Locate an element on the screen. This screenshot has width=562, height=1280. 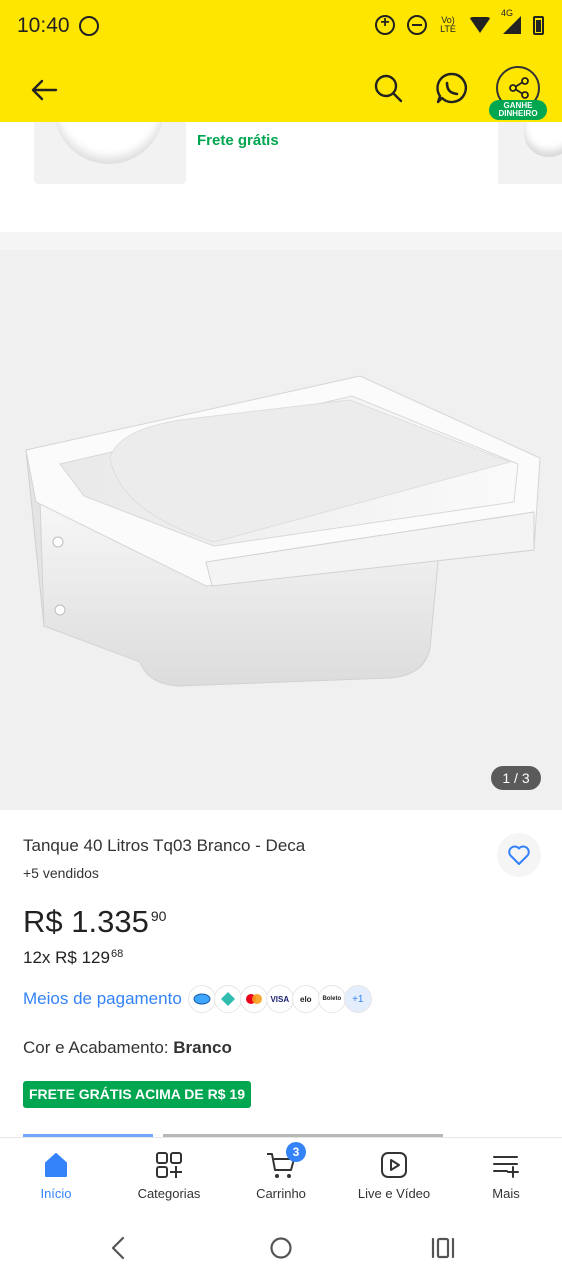
tab-carrinho: 3 Carrinho is located at coordinates (281, 1171).